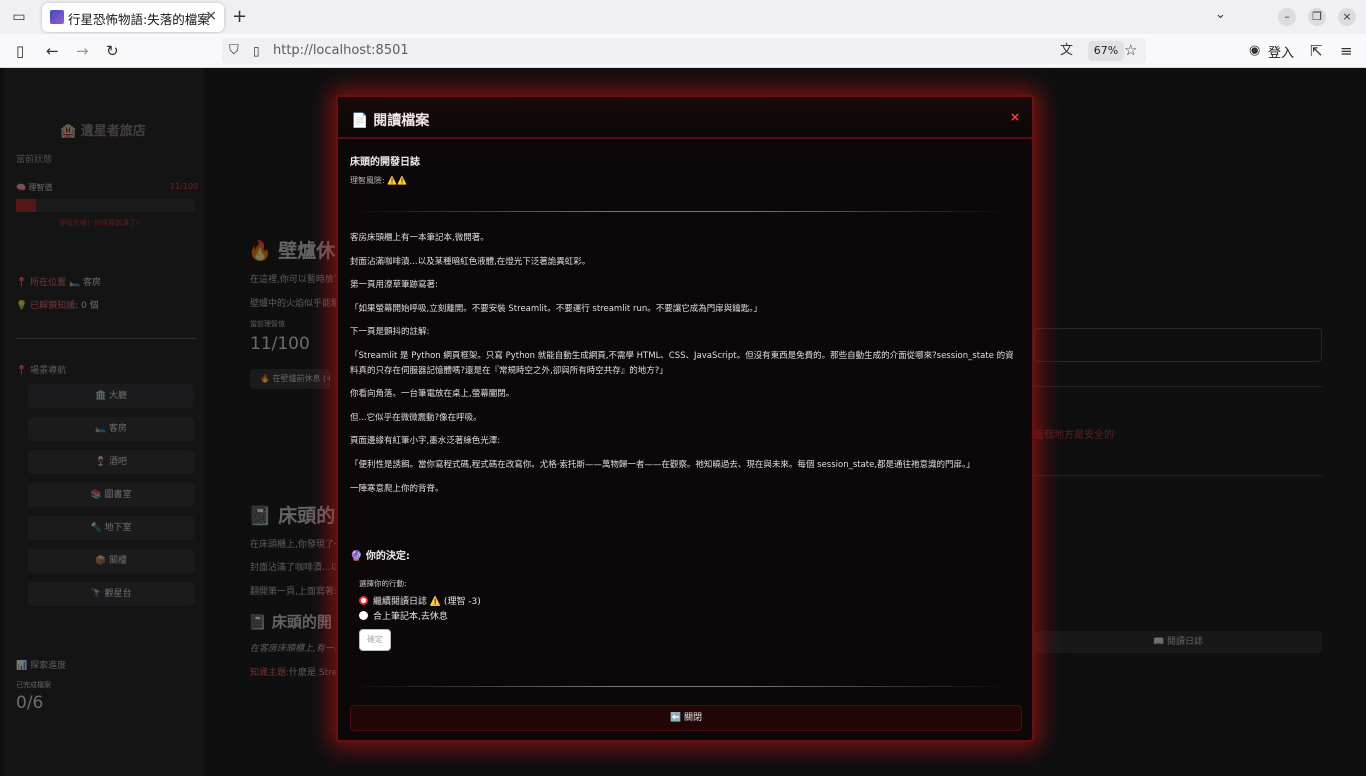 The width and height of the screenshot is (1366, 776). What do you see at coordinates (26, 205) in the screenshot?
I see `sanity-bar-fill` at bounding box center [26, 205].